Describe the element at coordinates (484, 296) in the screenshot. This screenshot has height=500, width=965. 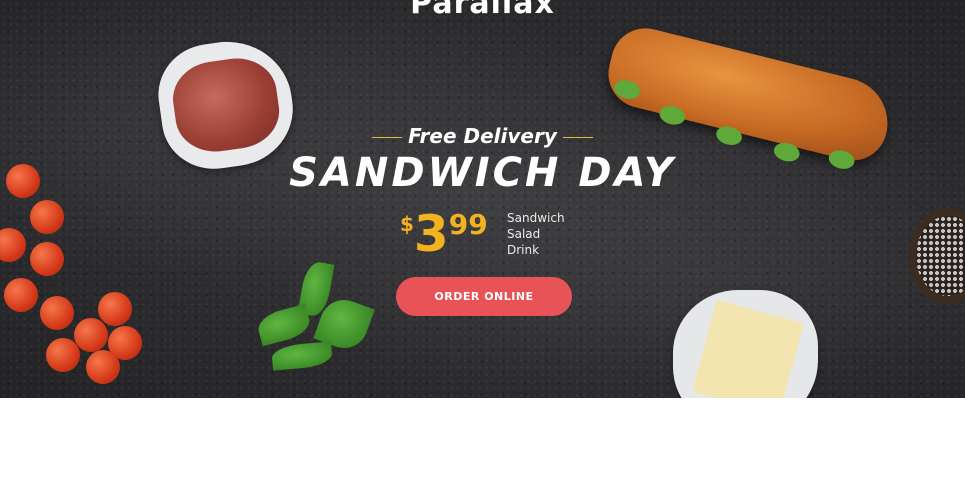
I see `order-online-button: ORDER ONLINE` at that location.